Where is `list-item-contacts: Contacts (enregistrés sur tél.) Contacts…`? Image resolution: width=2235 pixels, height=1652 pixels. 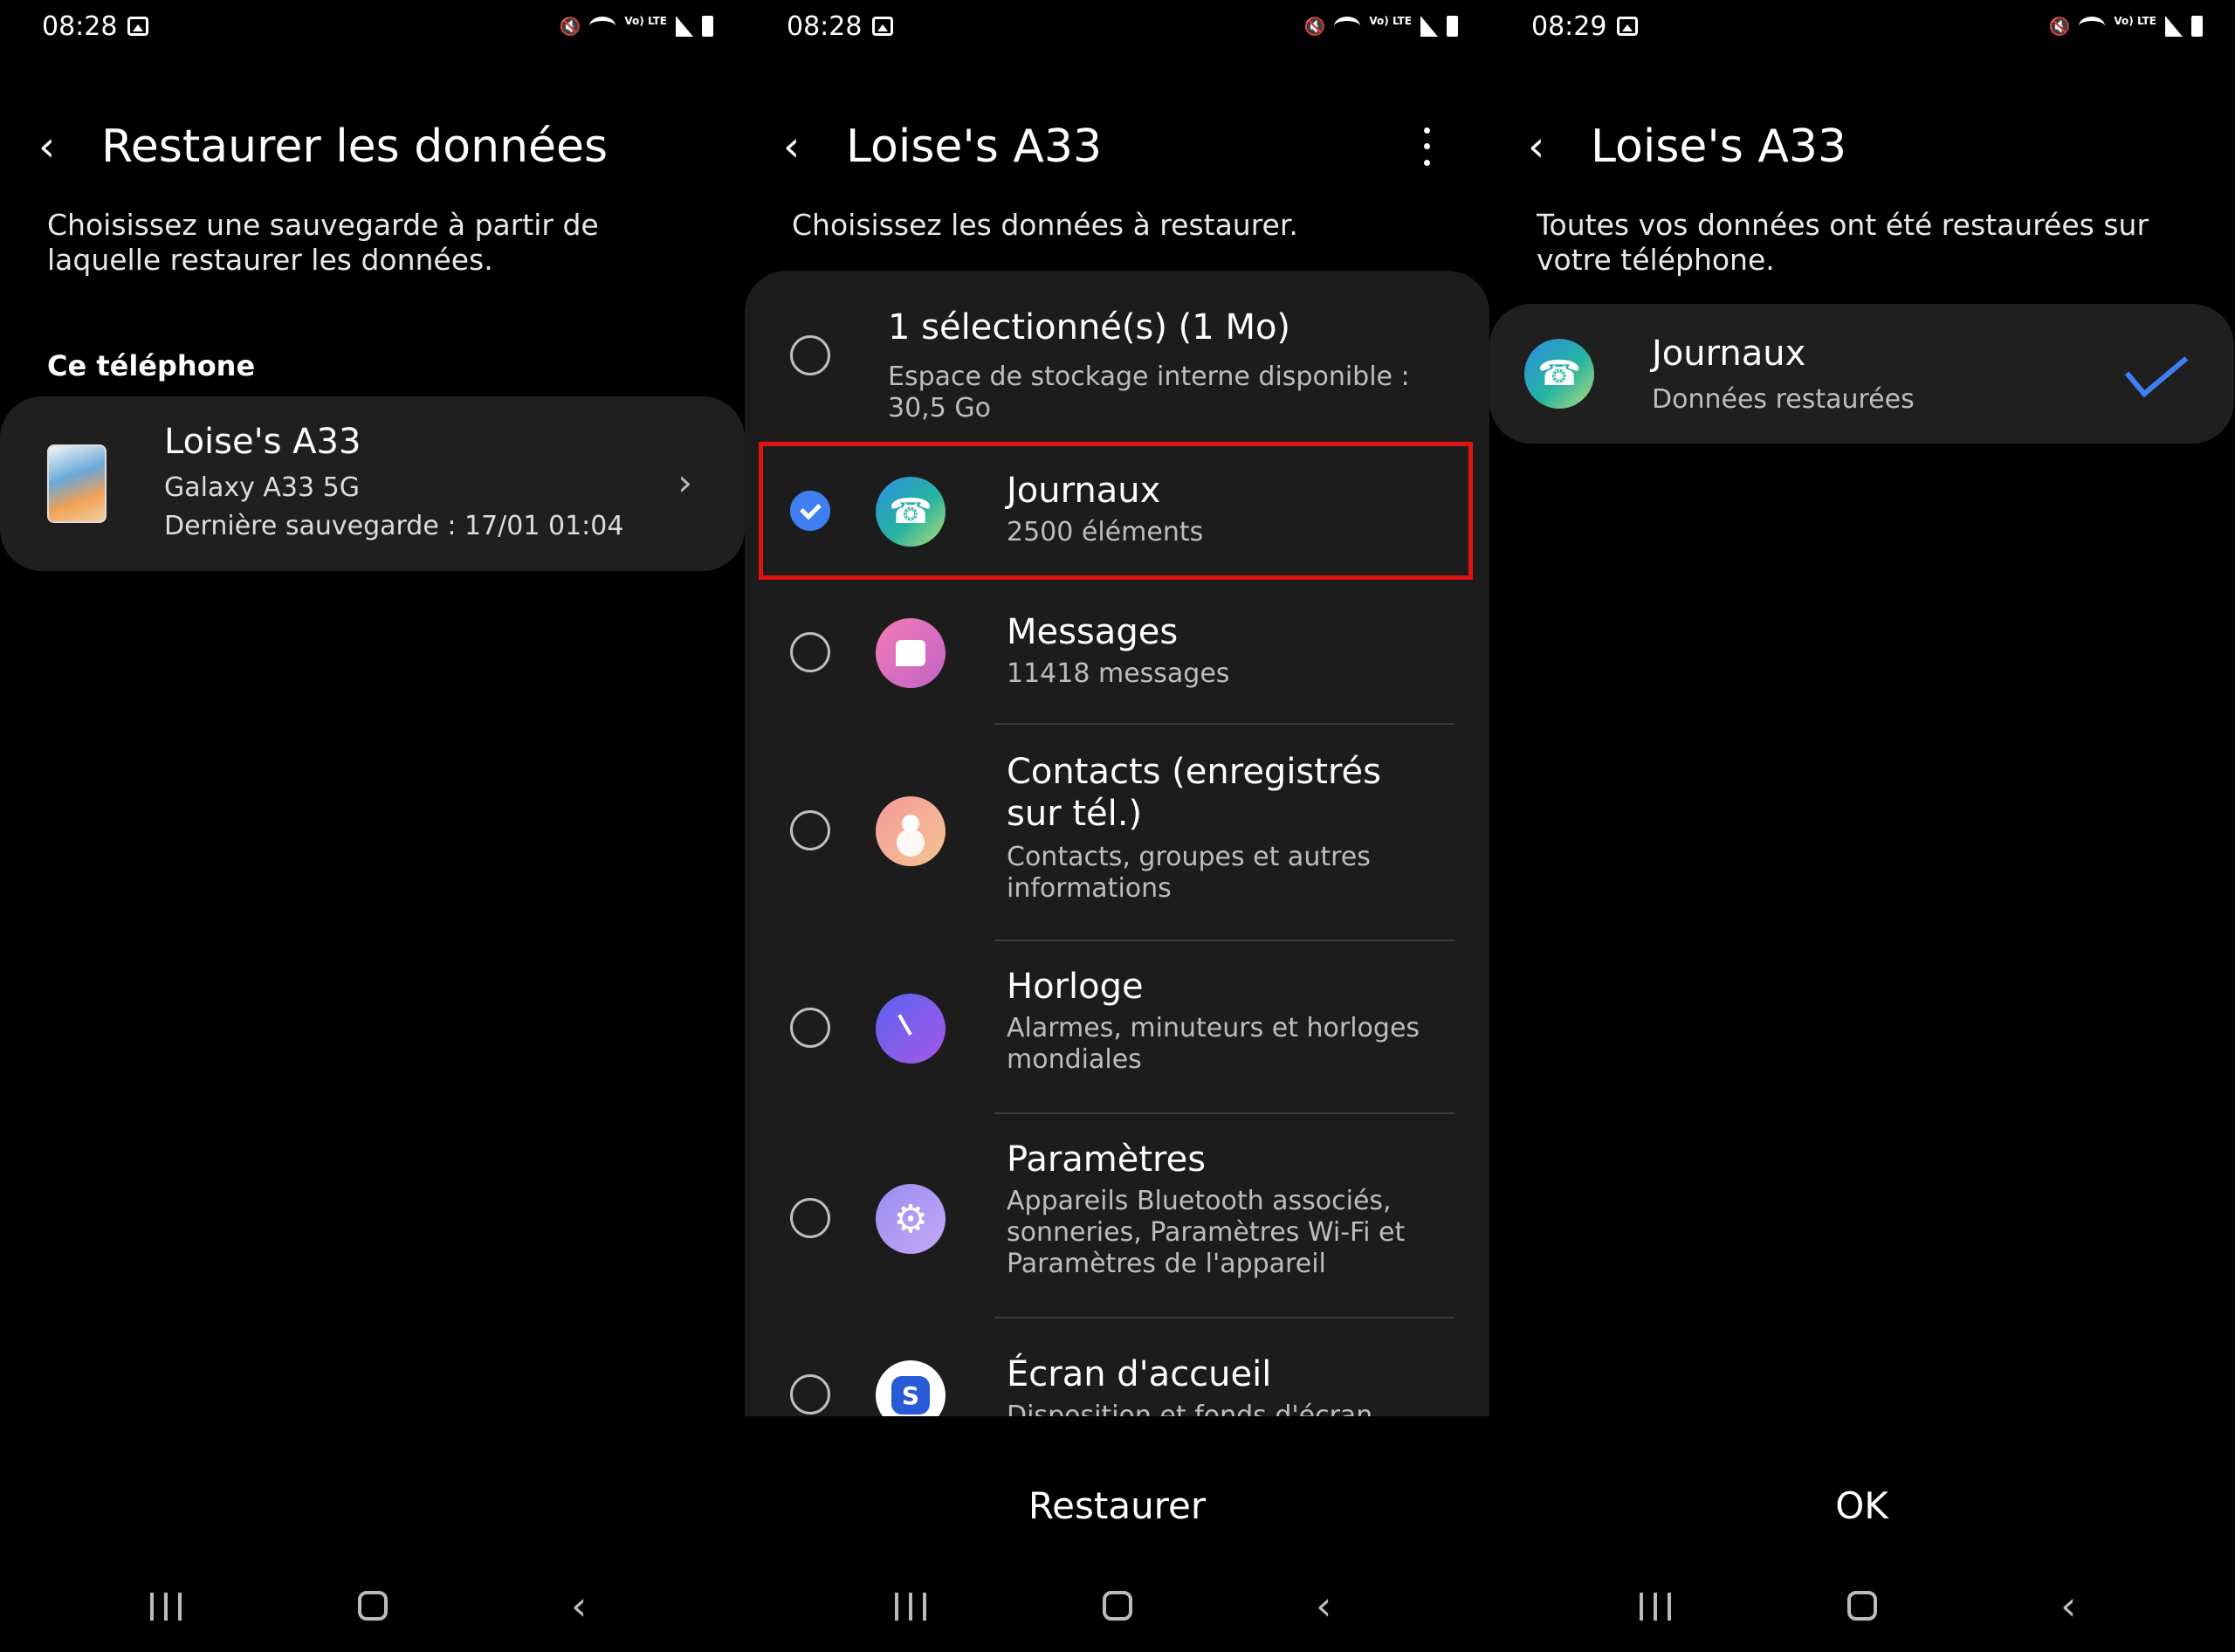
list-item-contacts: Contacts (enregistrés sur tél.) Contacts… is located at coordinates (1117, 829).